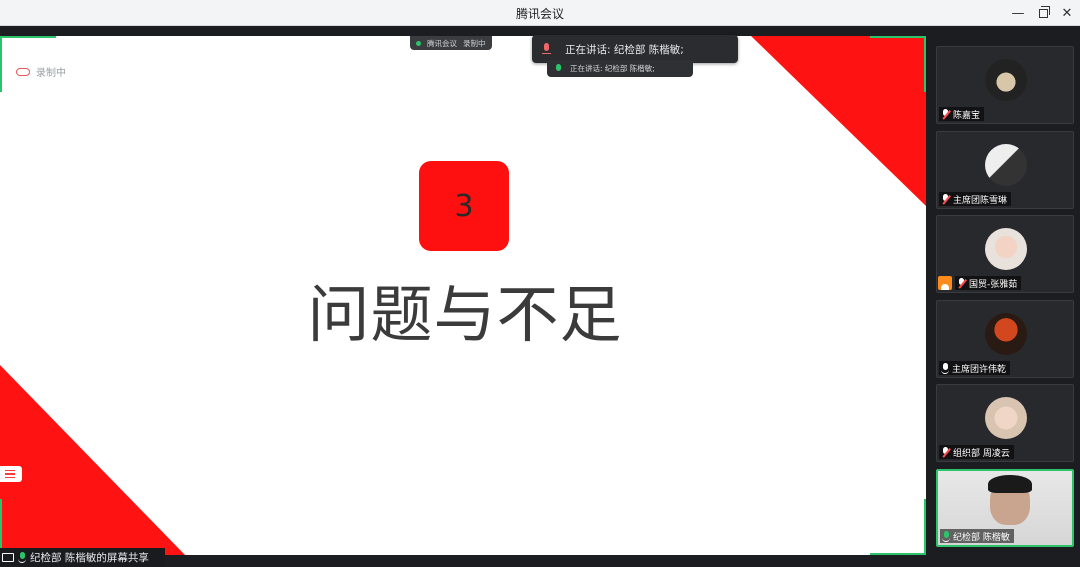 The image size is (1080, 567). Describe the element at coordinates (1005, 508) in the screenshot. I see `participant-tile-active: 纪检部 陈楷敏` at that location.